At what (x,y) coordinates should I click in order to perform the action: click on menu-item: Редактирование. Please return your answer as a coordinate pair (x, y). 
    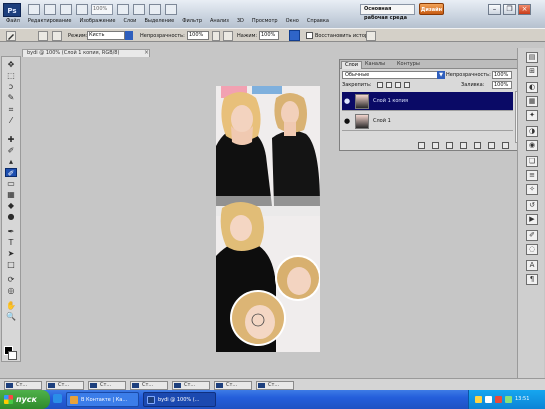
    Looking at the image, I should click on (50, 21).